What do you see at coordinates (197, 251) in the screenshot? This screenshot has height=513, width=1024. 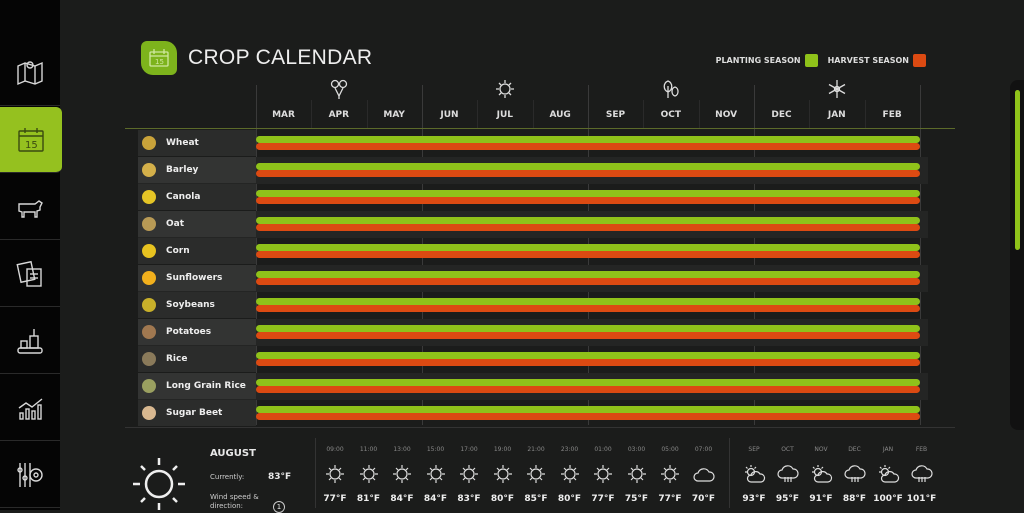 I see `crop-label: Corn` at bounding box center [197, 251].